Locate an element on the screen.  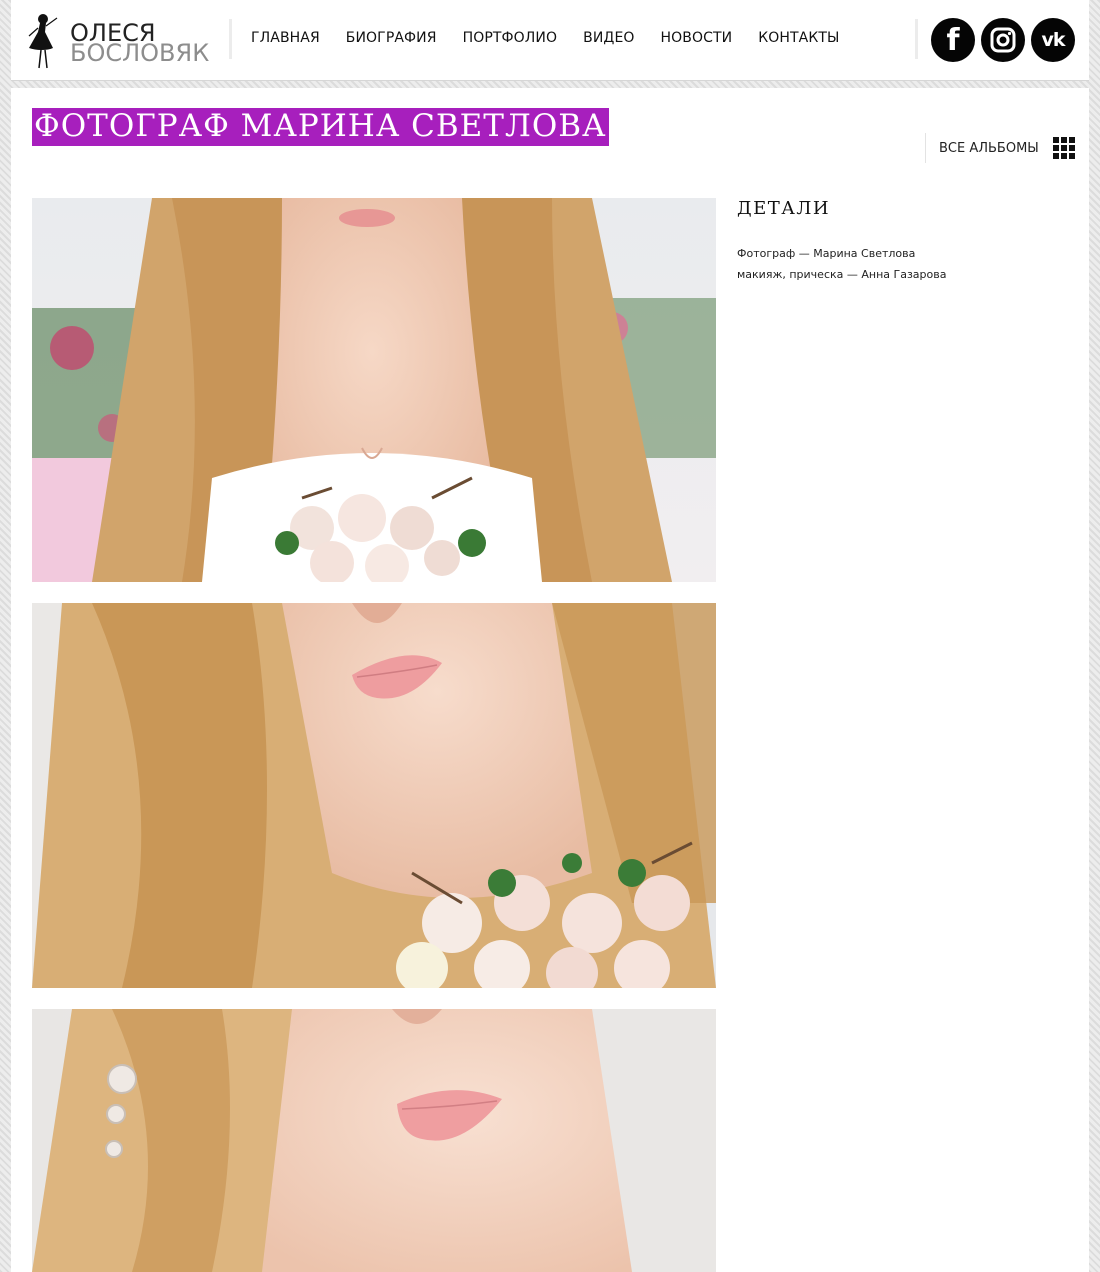
grid-icon is located at coordinates (1063, 148).